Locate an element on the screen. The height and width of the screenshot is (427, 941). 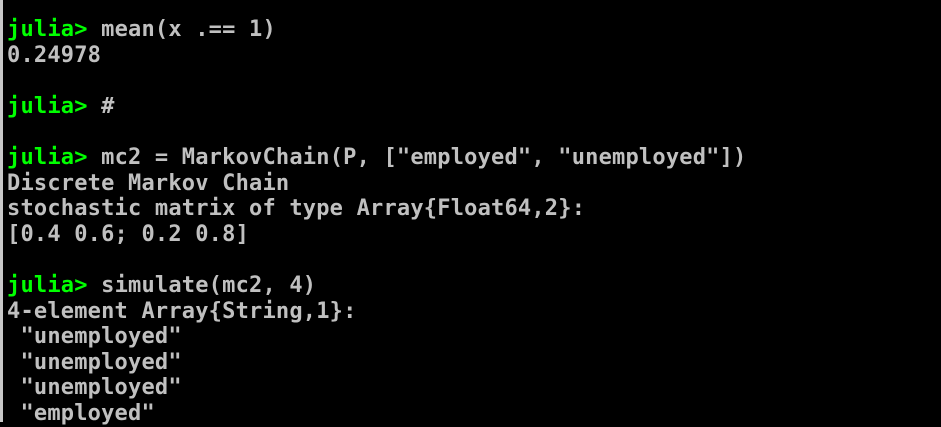
command-text: # is located at coordinates (108, 106).